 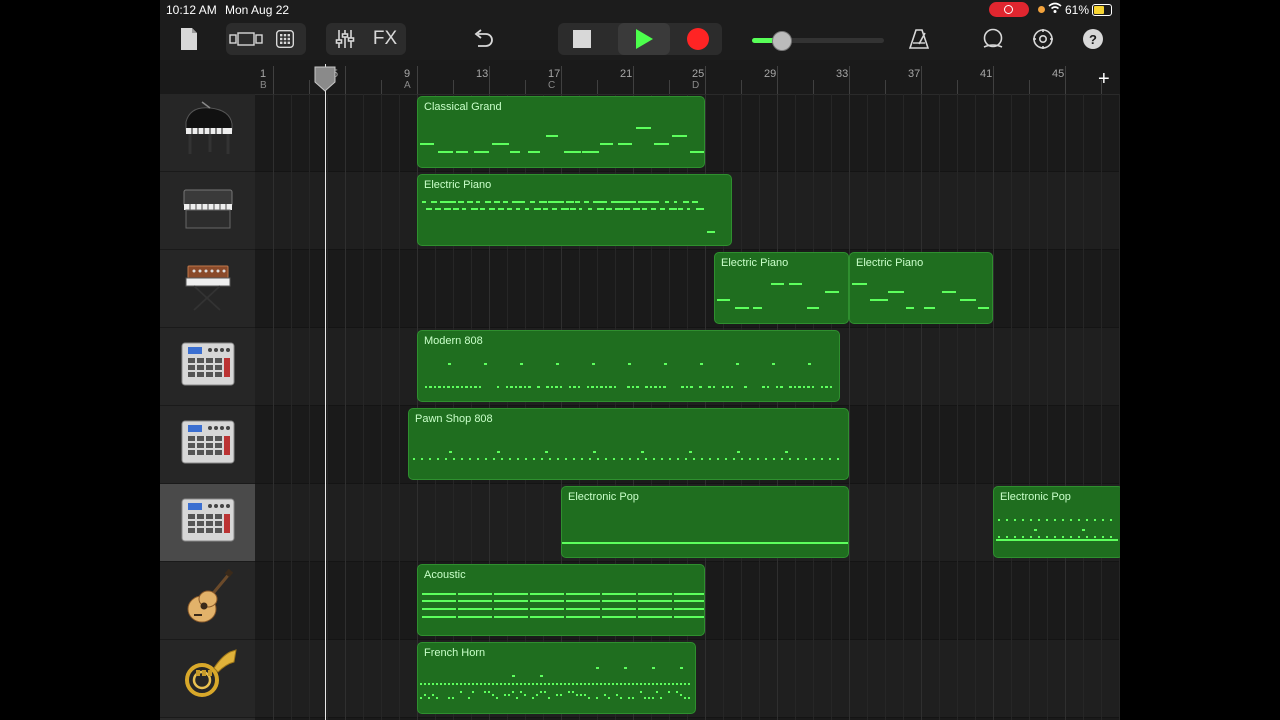 I want to click on screen-recording-indicator, so click(x=1009, y=9).